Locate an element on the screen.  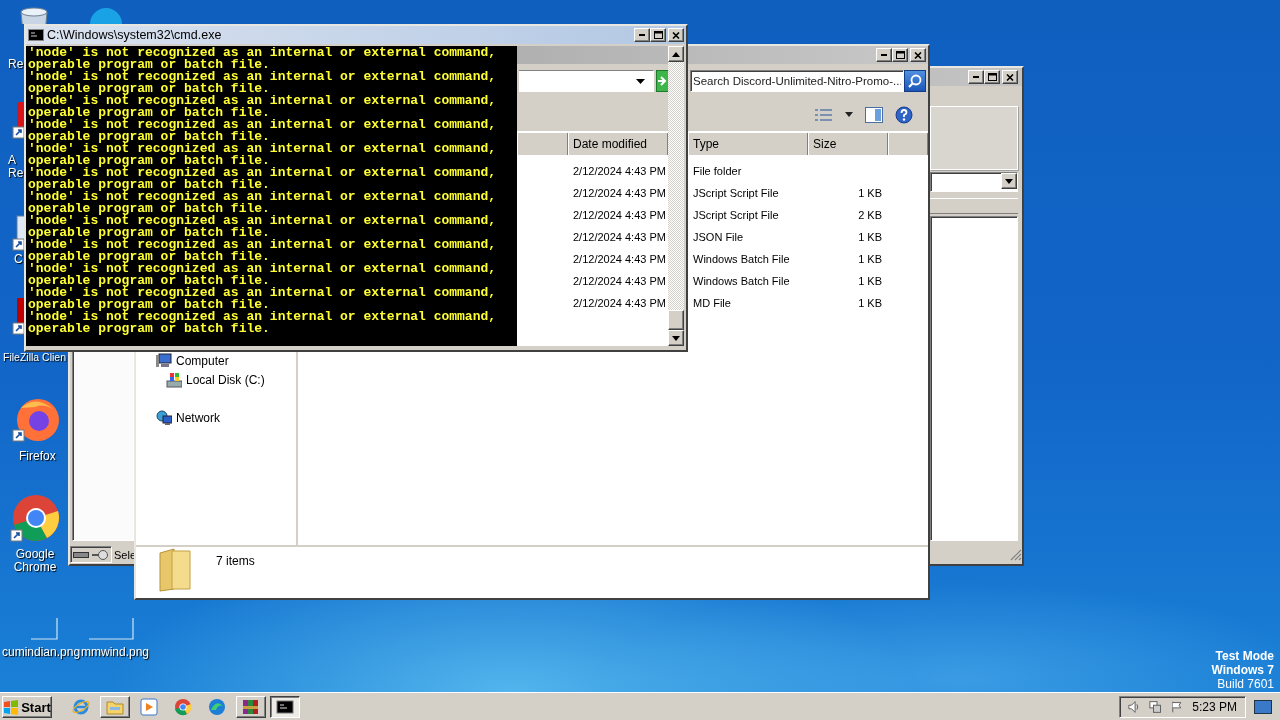
icon-label: Re is located at coordinates (16, 64).